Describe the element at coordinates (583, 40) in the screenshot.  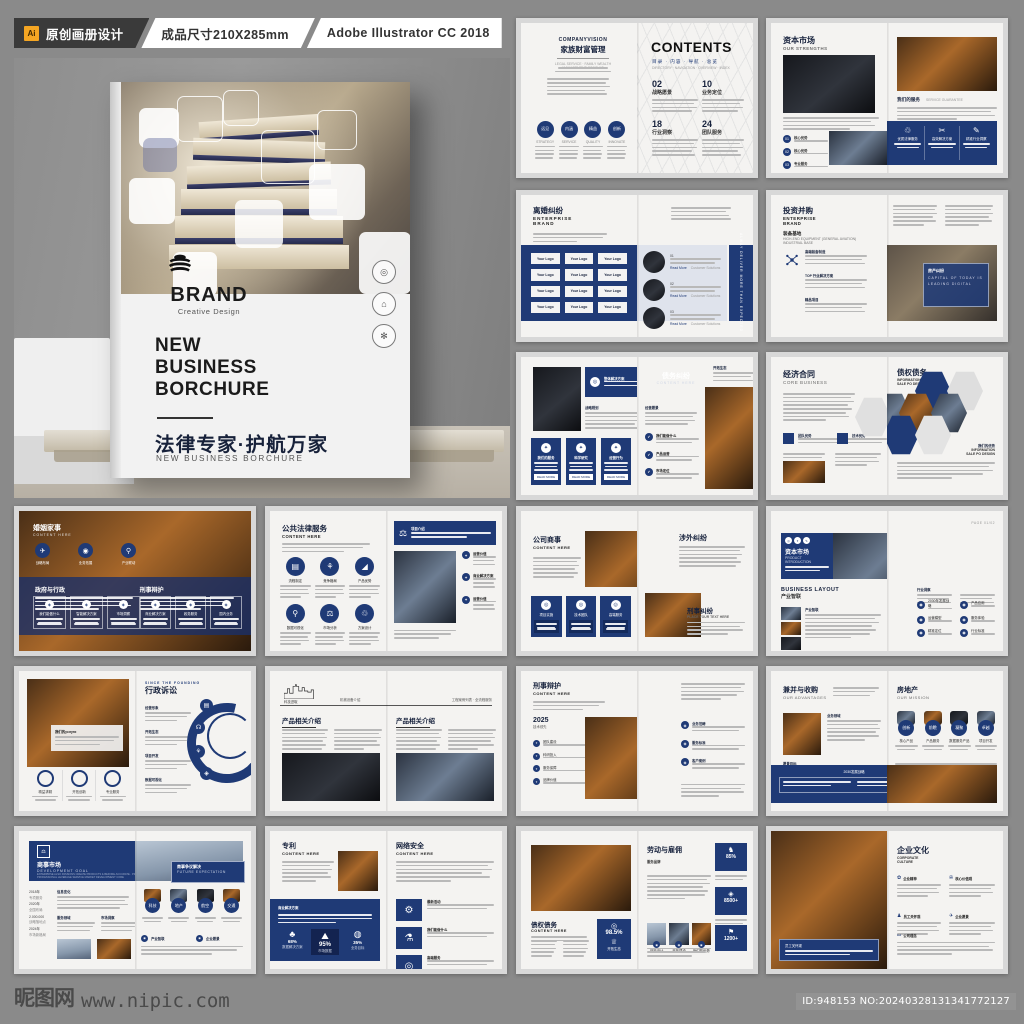
I see `spread-title-en: COMPANYVISION` at that location.